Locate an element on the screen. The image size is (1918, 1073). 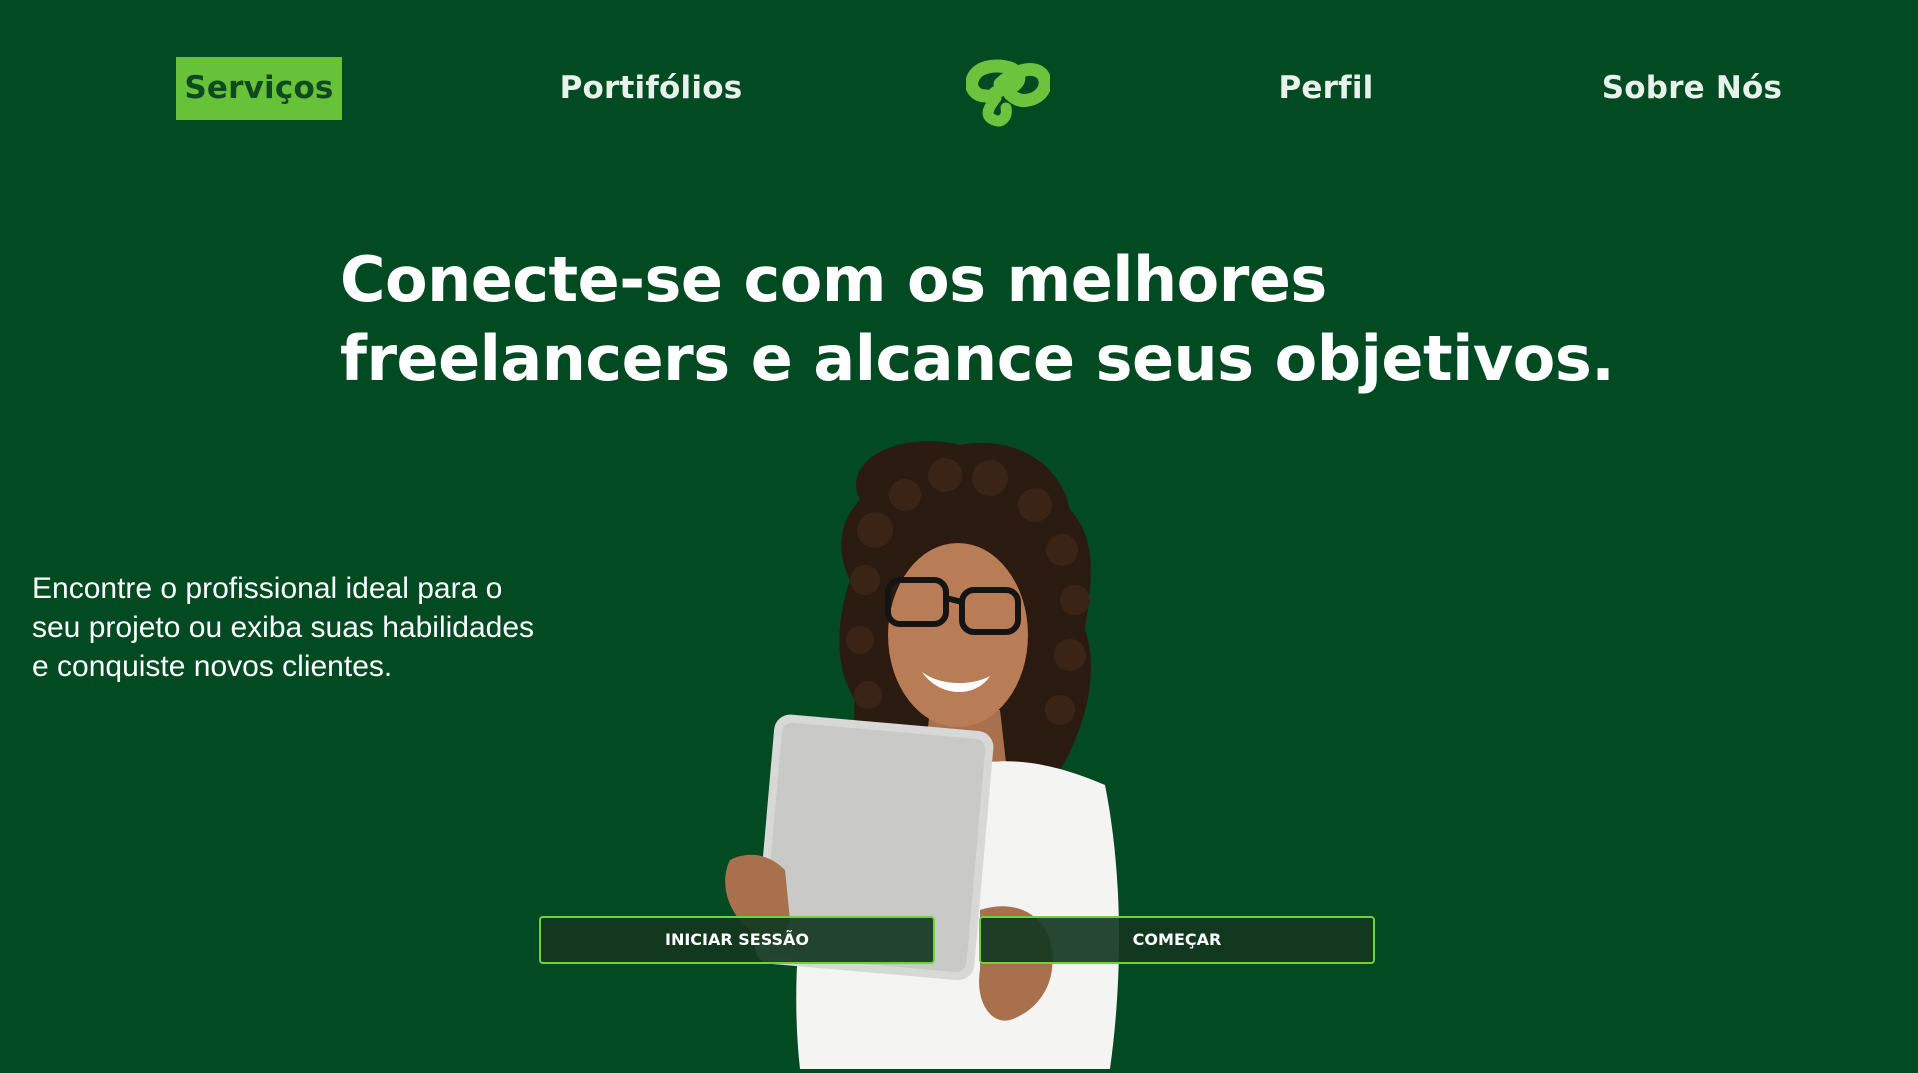
nav-item-servicos: Serviços is located at coordinates (259, 88).